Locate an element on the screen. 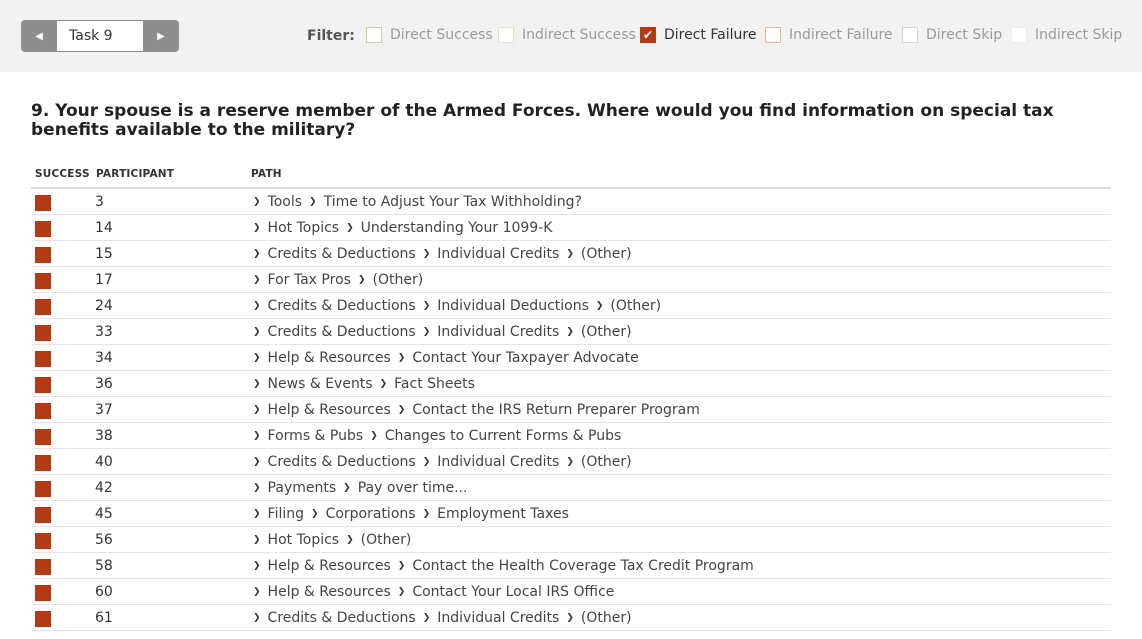 This screenshot has width=1142, height=639. path-segment: Filing is located at coordinates (286, 514).